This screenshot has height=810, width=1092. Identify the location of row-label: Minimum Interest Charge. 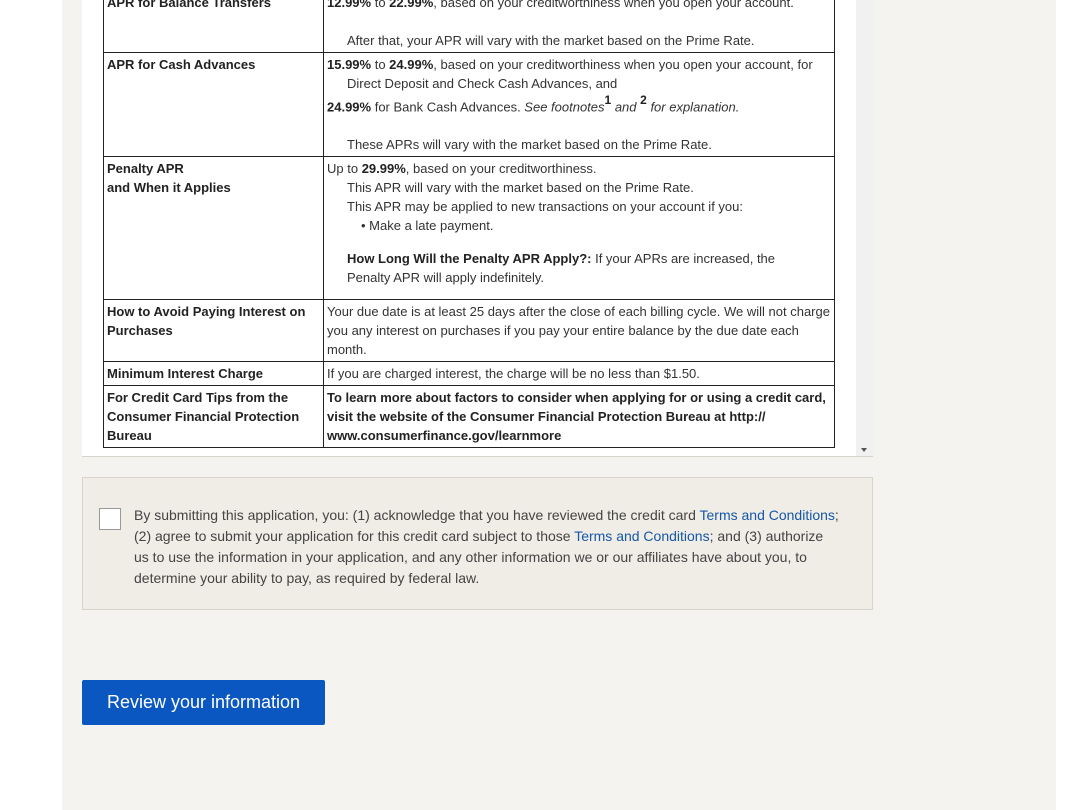
(213, 374).